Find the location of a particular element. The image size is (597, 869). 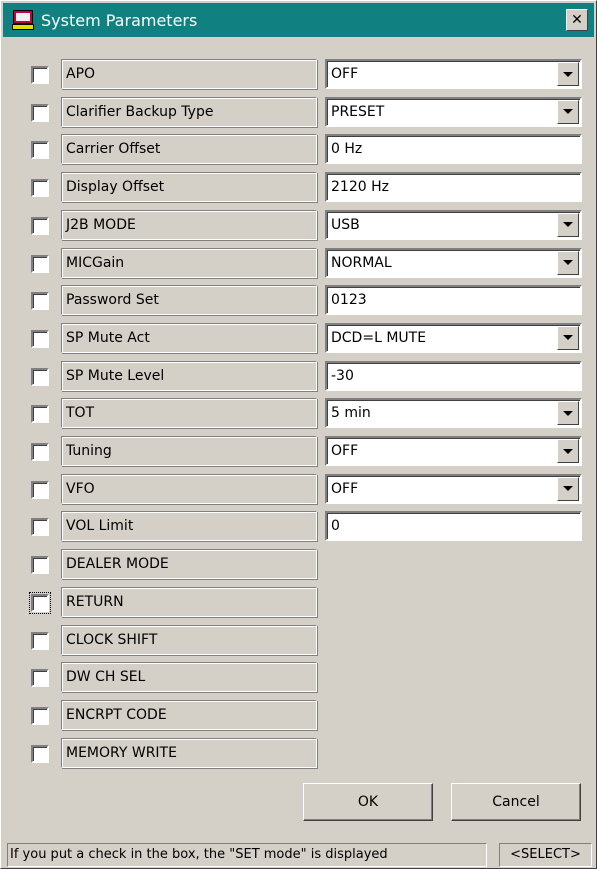

computer-icon is located at coordinates (23, 20).